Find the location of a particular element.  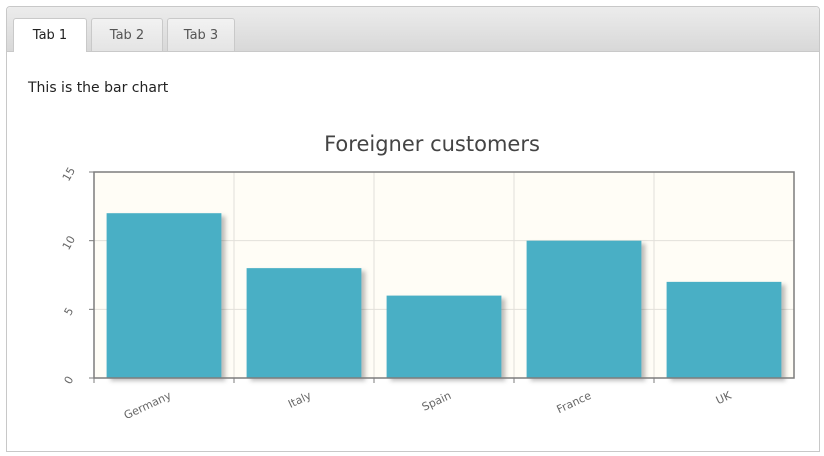

chart-title: Foreigner customers is located at coordinates (432, 144).